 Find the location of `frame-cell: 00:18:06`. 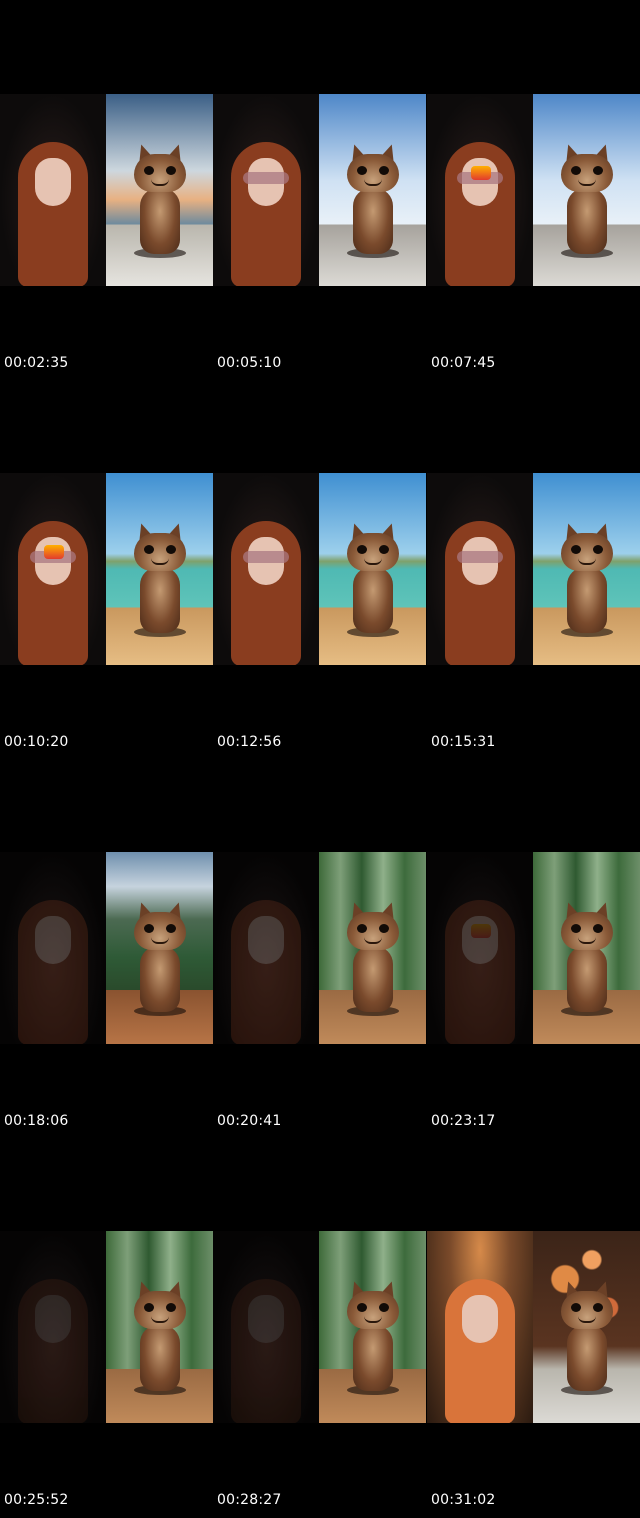

frame-cell: 00:18:06 is located at coordinates (106, 947).